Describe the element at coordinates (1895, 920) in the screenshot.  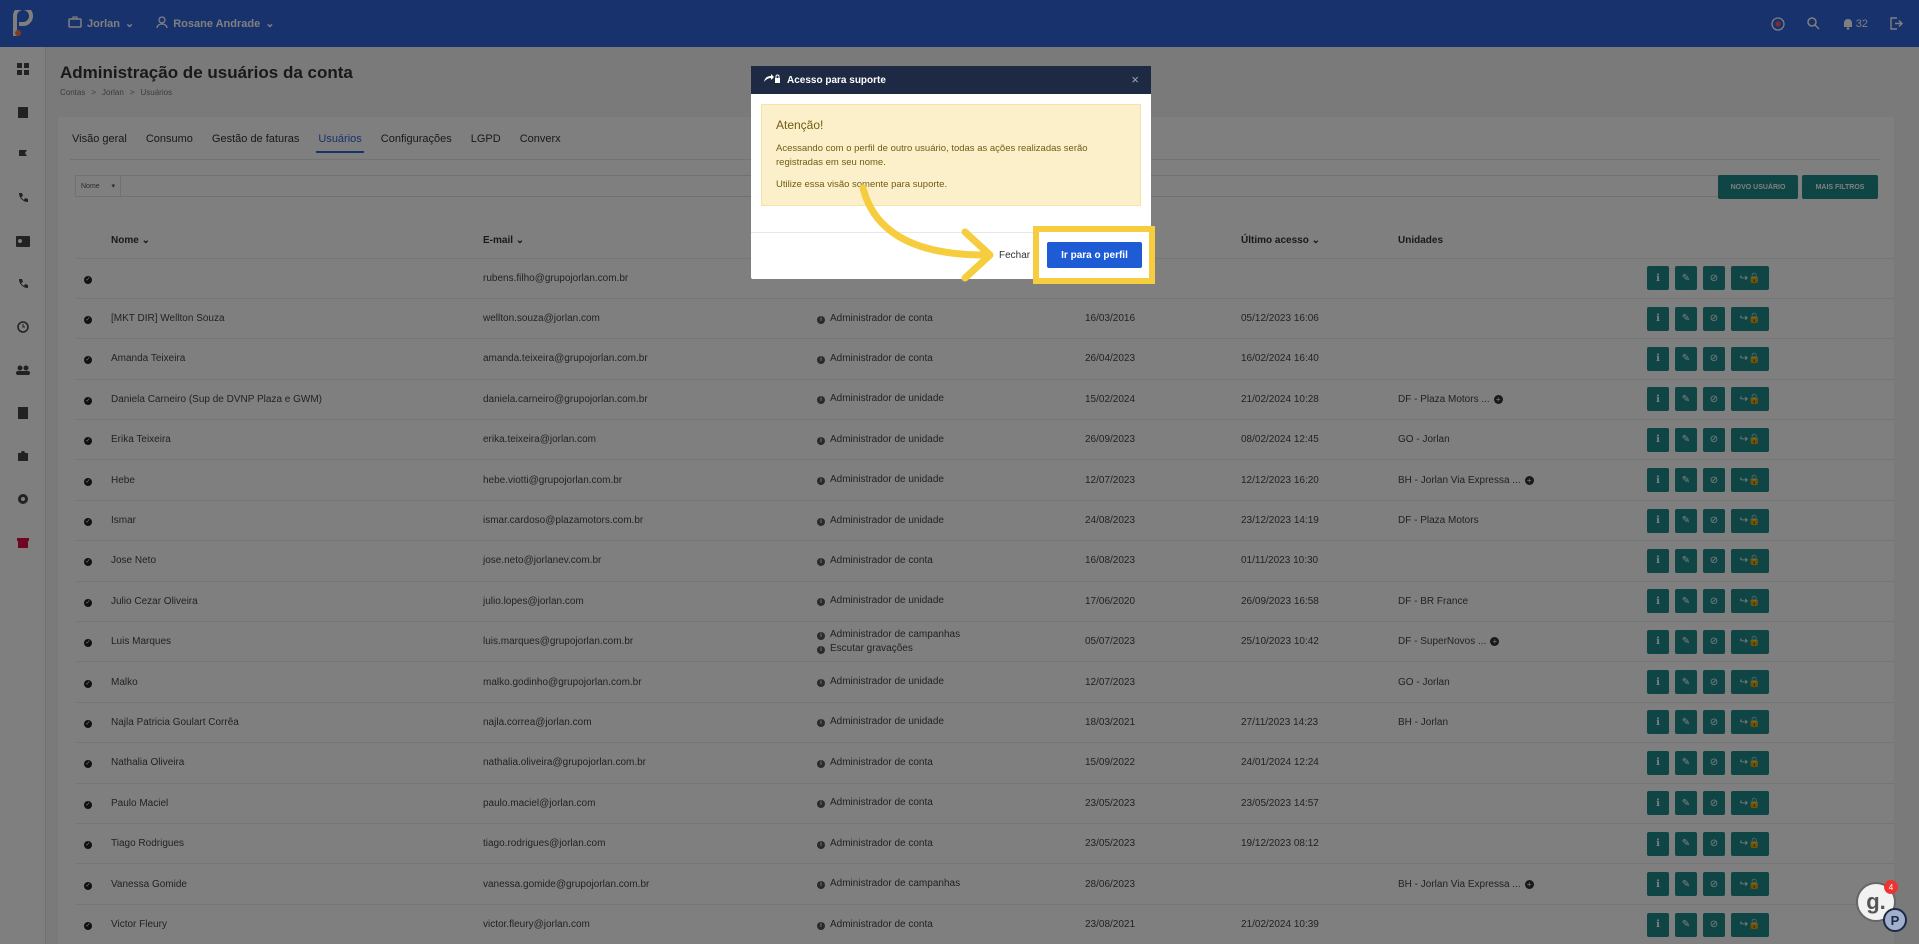
I see `support-p-icon: P` at that location.